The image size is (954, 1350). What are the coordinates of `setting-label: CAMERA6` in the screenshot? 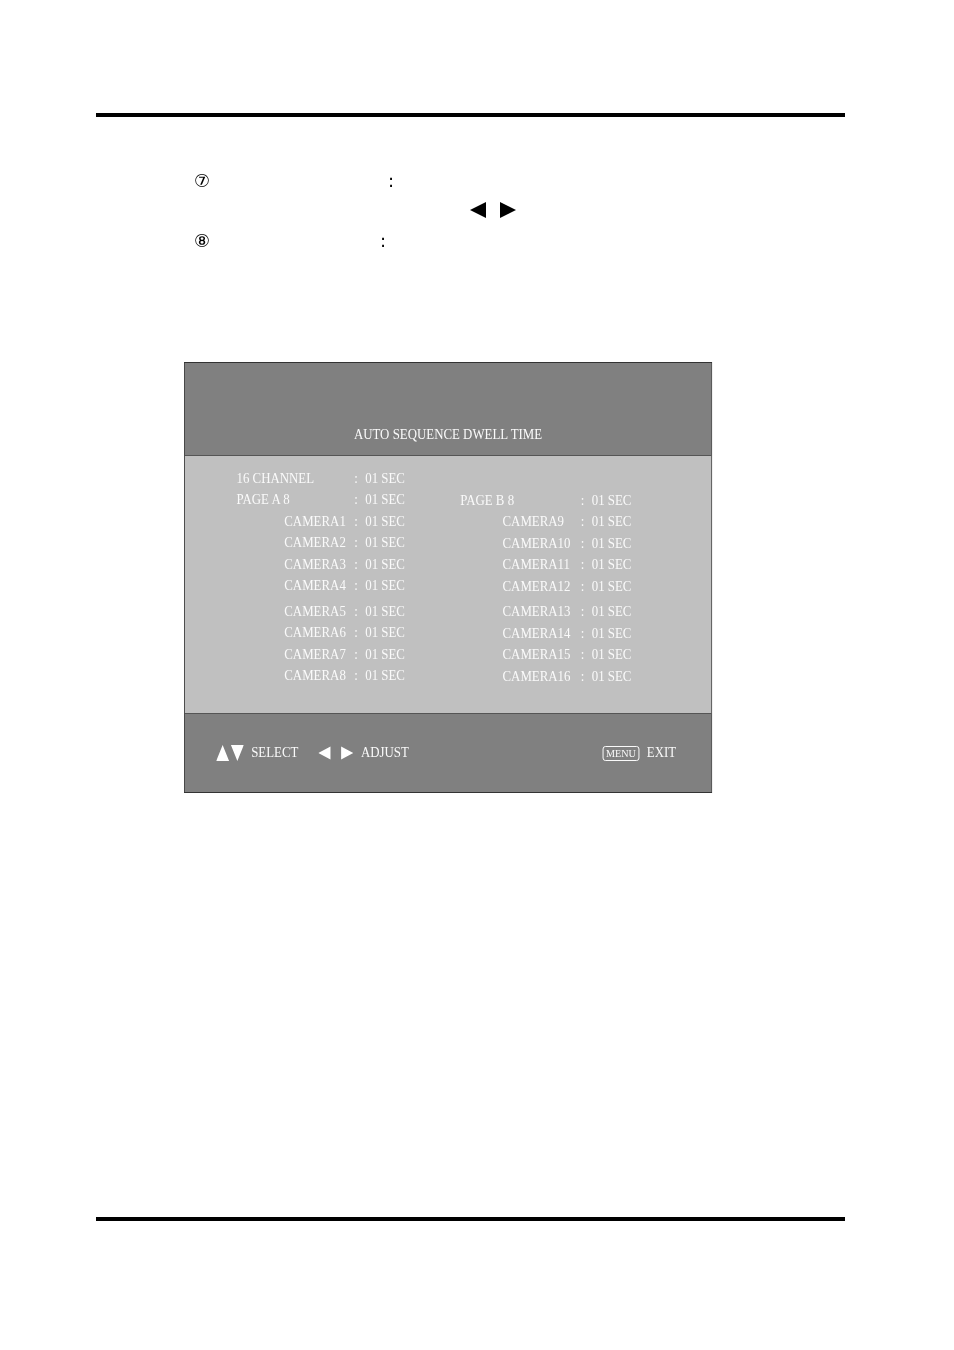 It's located at (315, 633).